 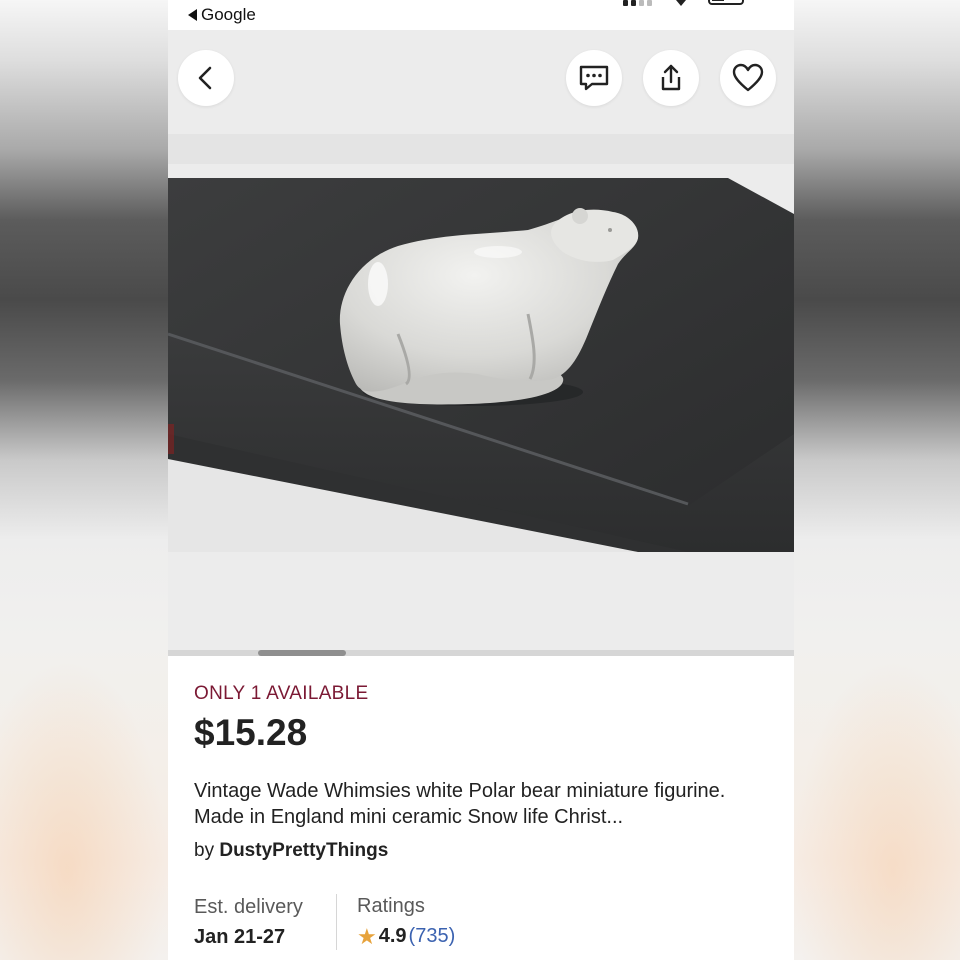 I want to click on gallery-scroll-thumb, so click(x=302, y=653).